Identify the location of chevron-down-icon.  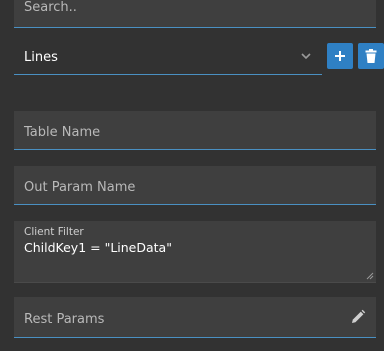
(306, 56).